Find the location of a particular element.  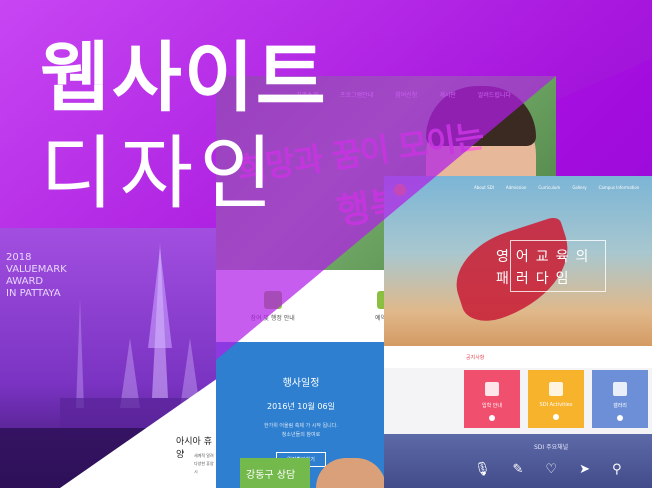

school-icon is located at coordinates (492, 389).